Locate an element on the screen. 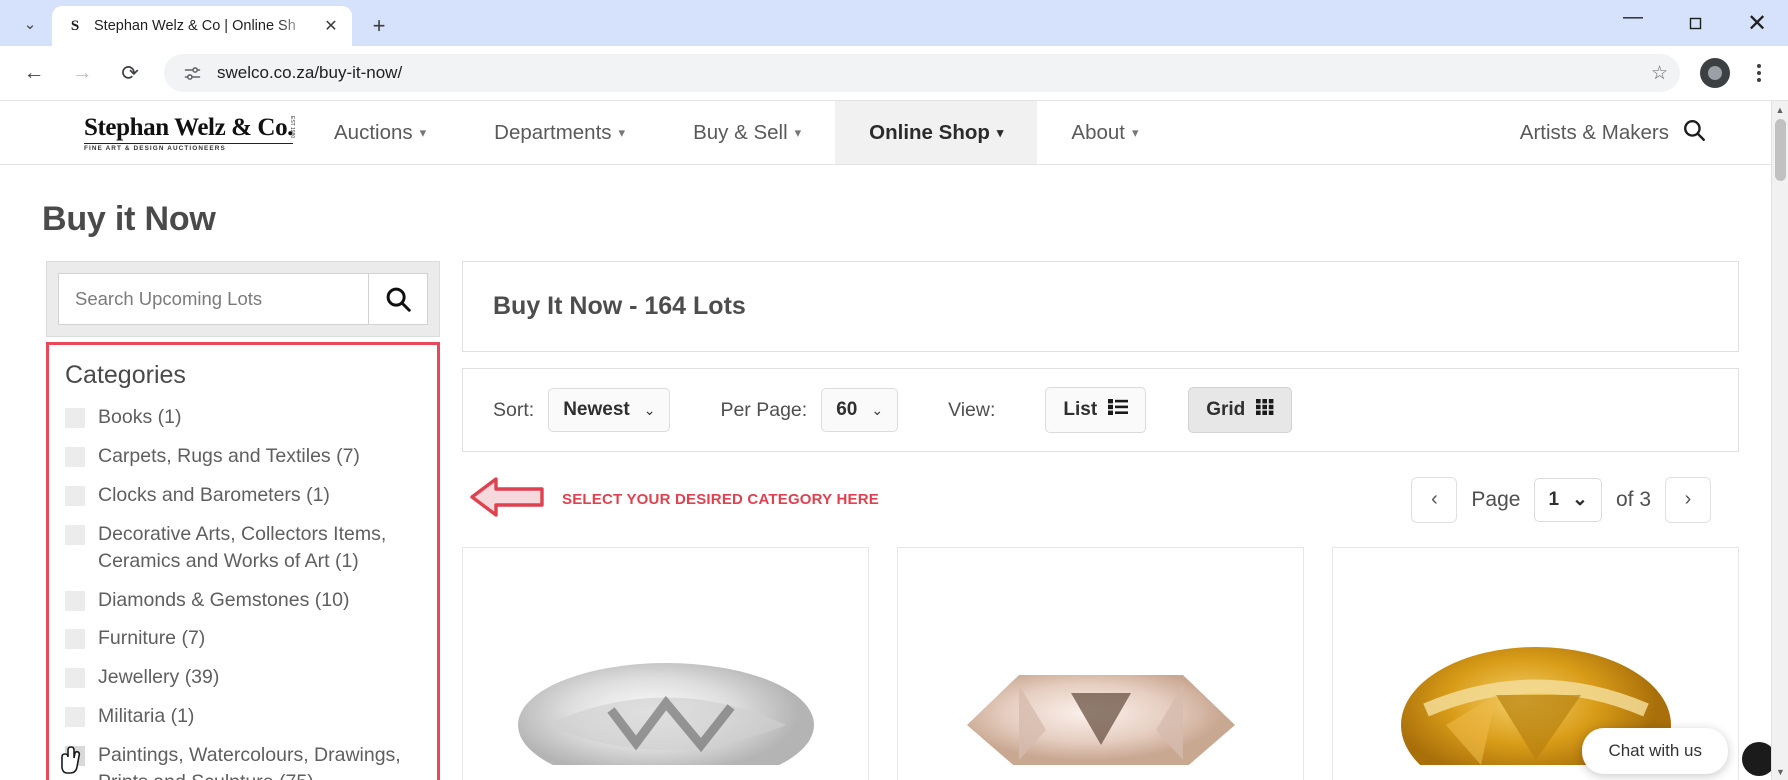 The width and height of the screenshot is (1788, 780). category-item-jewellery: Jewellery (39) is located at coordinates (242, 677).